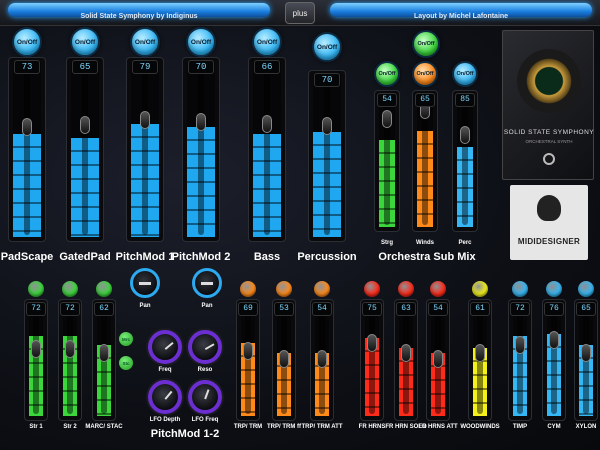 The image size is (600, 450). What do you see at coordinates (126, 339) in the screenshot?
I see `marcato-button: Mrc` at bounding box center [126, 339].